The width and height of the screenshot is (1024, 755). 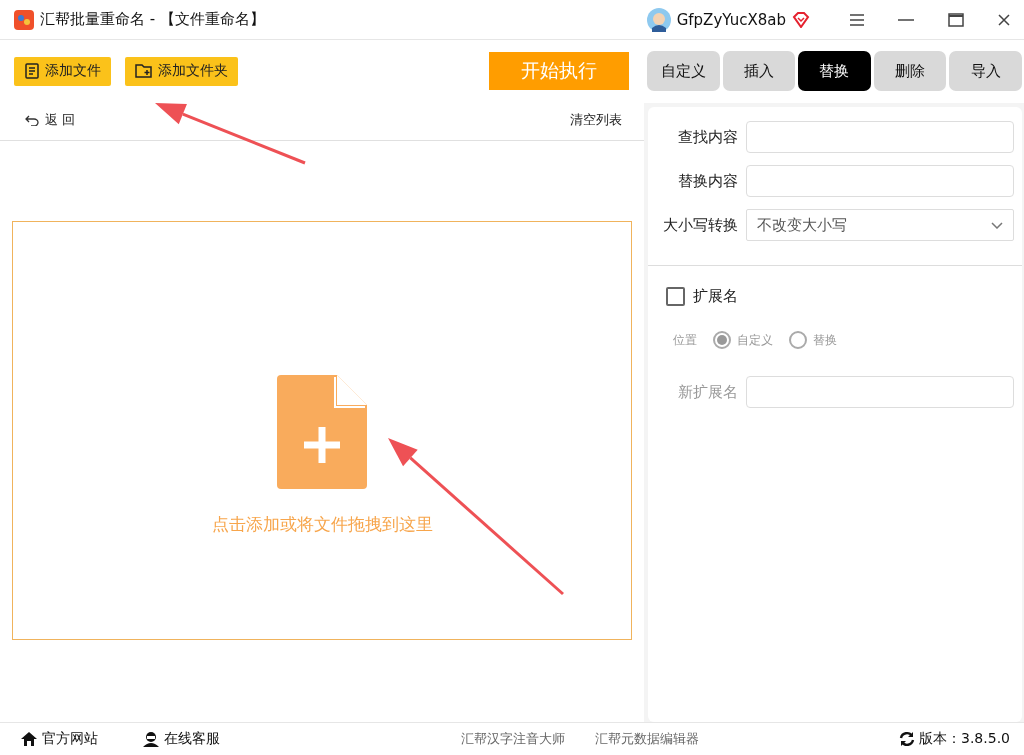 What do you see at coordinates (50, 120) in the screenshot?
I see `back-button: 返 回` at bounding box center [50, 120].